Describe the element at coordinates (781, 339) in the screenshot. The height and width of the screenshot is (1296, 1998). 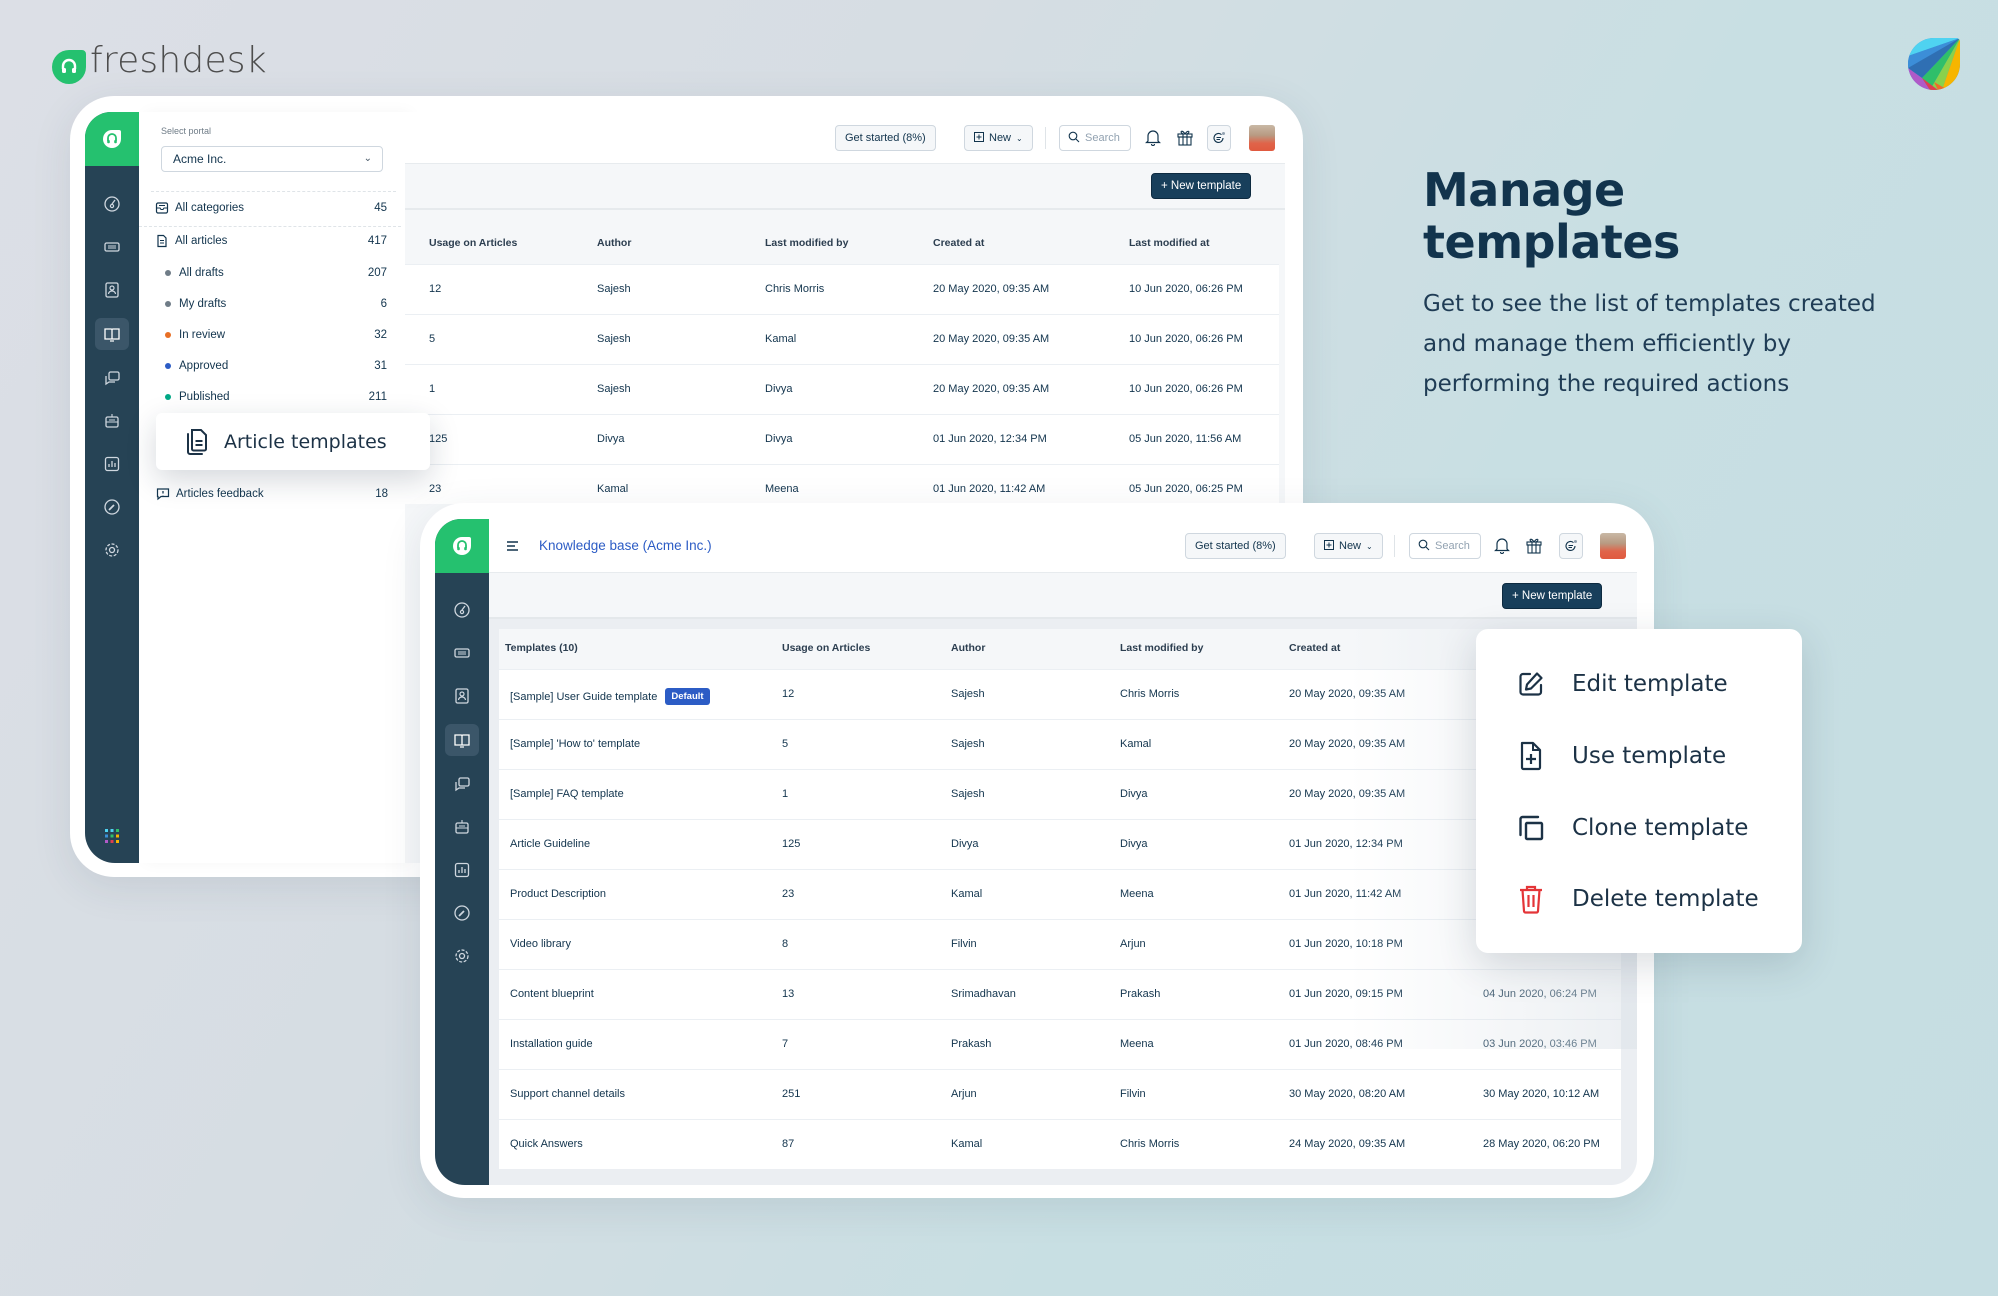
I see `cell-modified-by: Kamal` at that location.